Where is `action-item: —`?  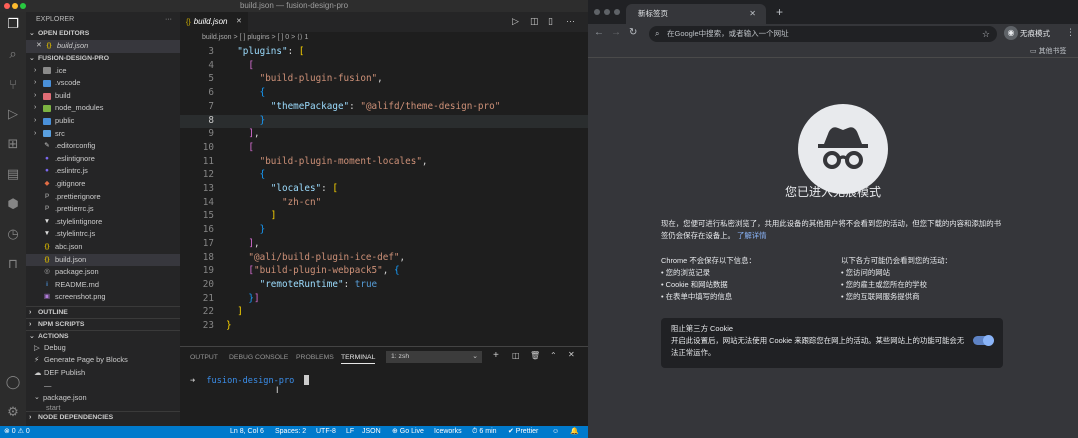
action-item: — is located at coordinates (103, 386).